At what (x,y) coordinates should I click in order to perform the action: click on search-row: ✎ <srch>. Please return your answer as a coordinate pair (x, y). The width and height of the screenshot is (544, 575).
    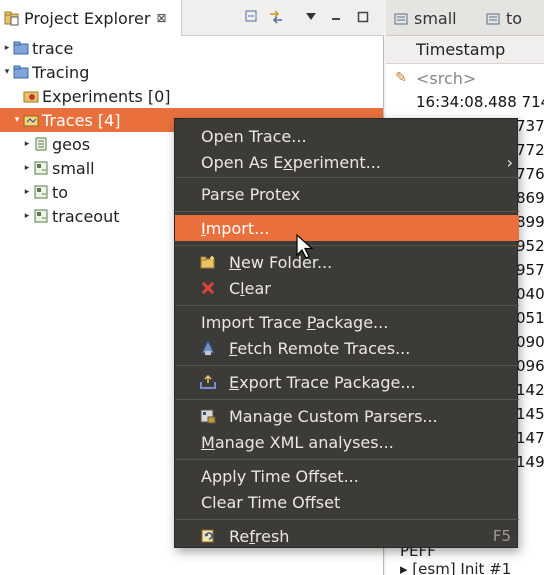
    Looking at the image, I should click on (465, 78).